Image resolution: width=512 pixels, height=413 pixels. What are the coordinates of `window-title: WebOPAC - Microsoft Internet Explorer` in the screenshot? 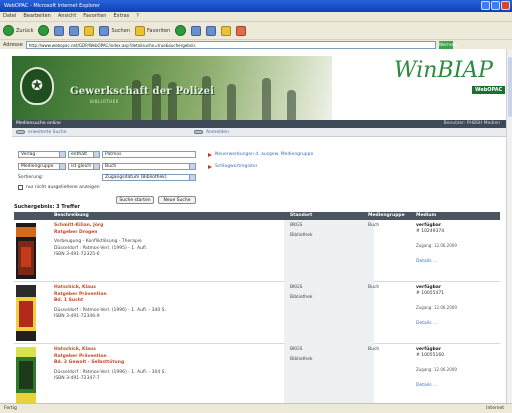 It's located at (52, 6).